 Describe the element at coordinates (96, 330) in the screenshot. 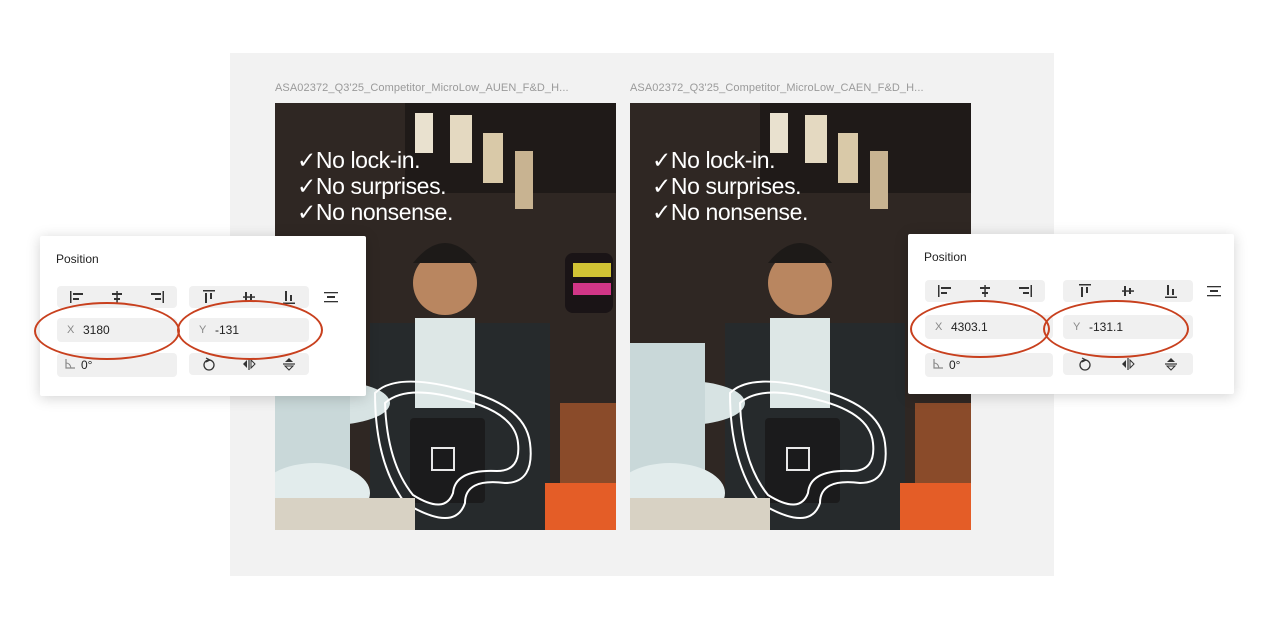

I see `x-value: 3180` at that location.